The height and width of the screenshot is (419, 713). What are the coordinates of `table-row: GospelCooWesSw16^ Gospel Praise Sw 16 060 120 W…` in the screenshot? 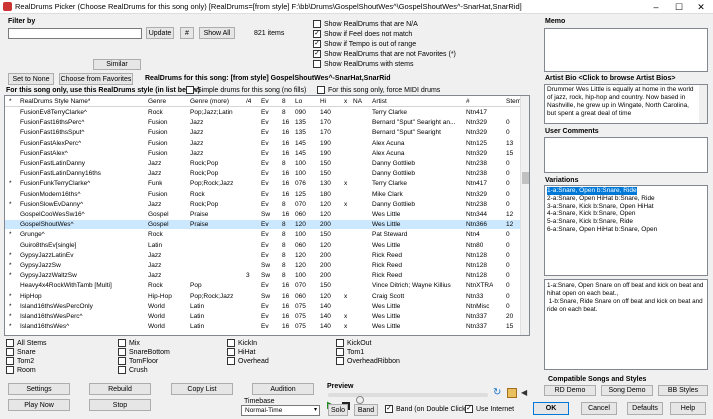 It's located at (263, 214).